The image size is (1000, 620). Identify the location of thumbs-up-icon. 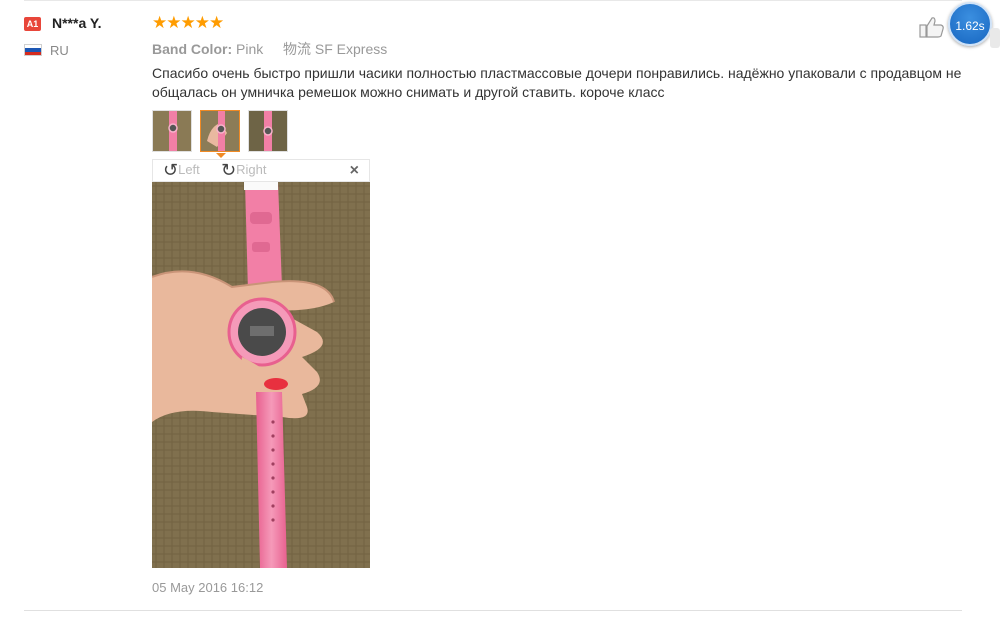
(932, 27).